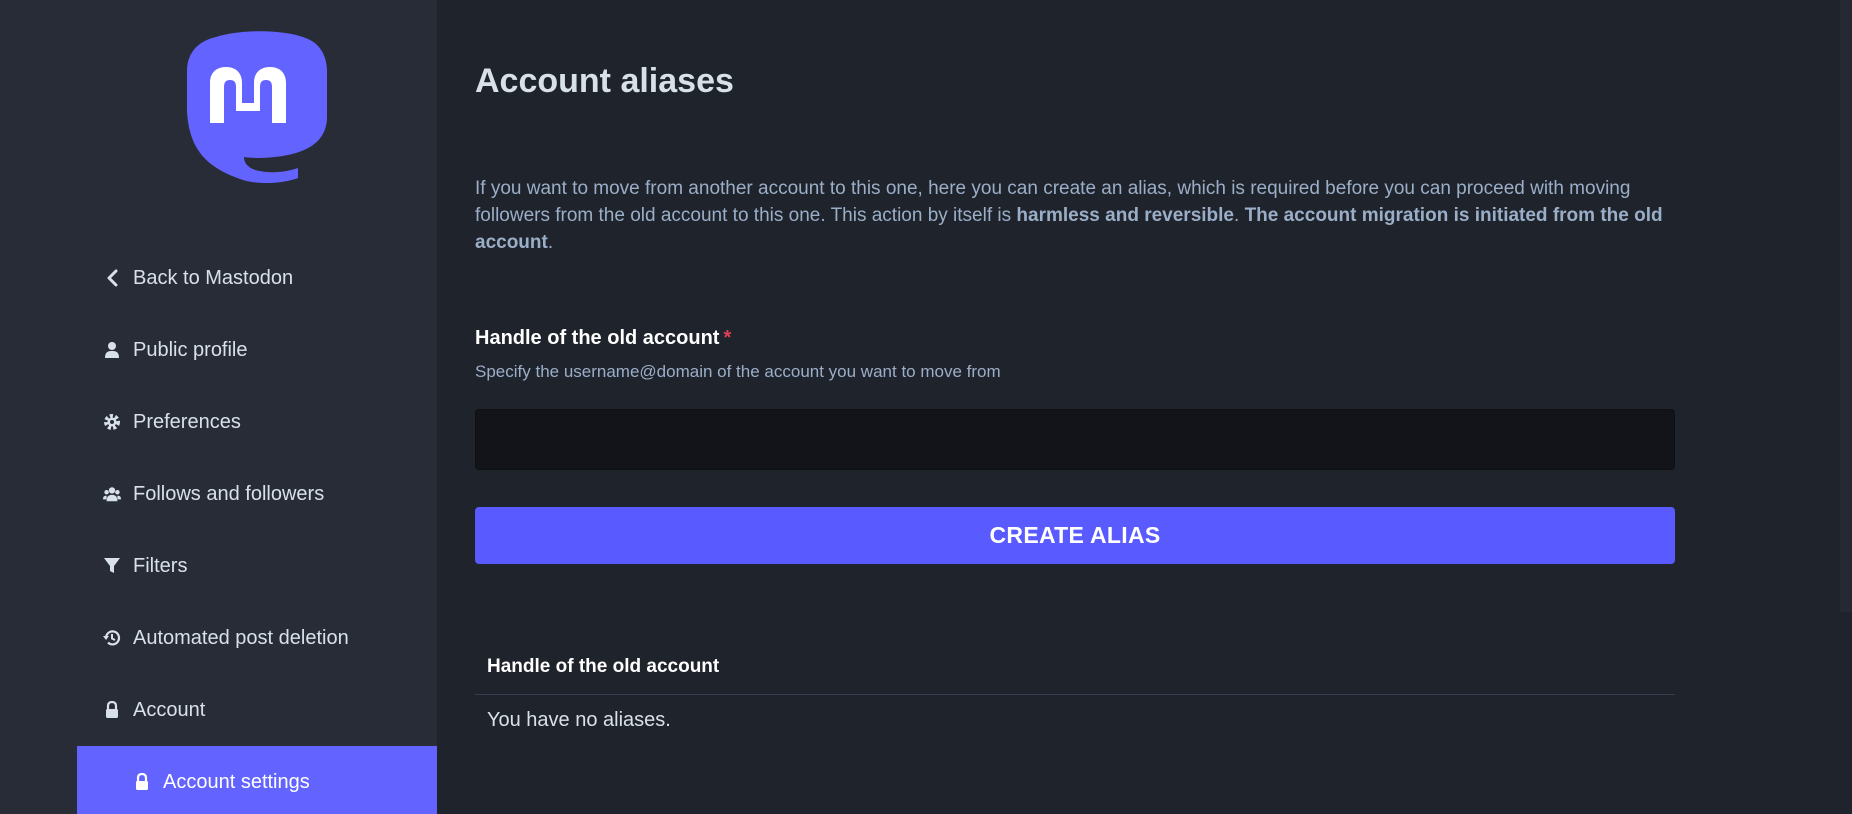  I want to click on page-title: Account aliases, so click(604, 81).